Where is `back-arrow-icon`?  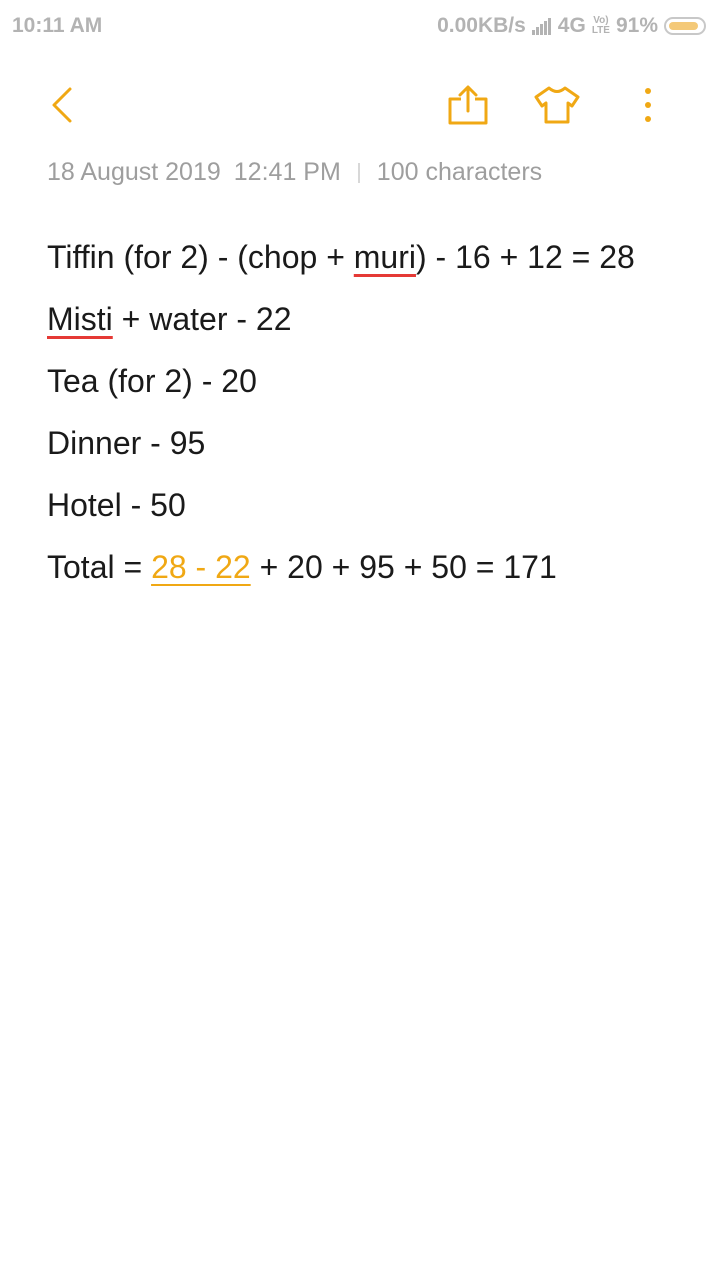
back-arrow-icon is located at coordinates (62, 105).